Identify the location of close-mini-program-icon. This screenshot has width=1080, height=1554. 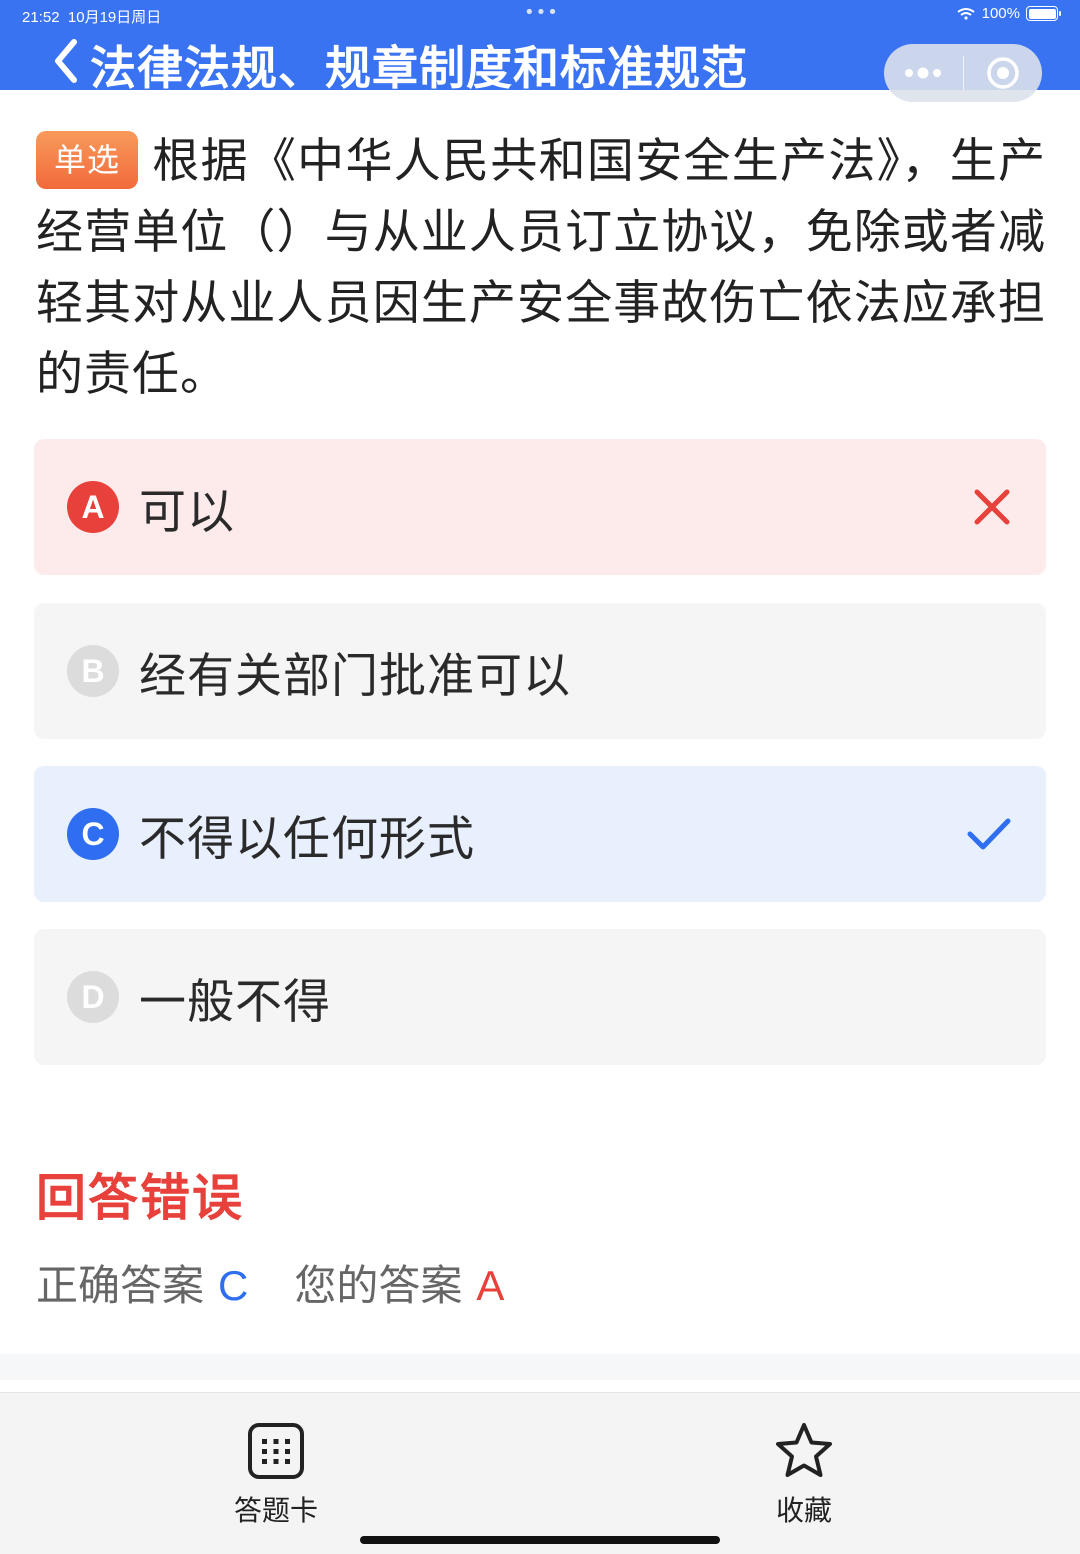
(1003, 73).